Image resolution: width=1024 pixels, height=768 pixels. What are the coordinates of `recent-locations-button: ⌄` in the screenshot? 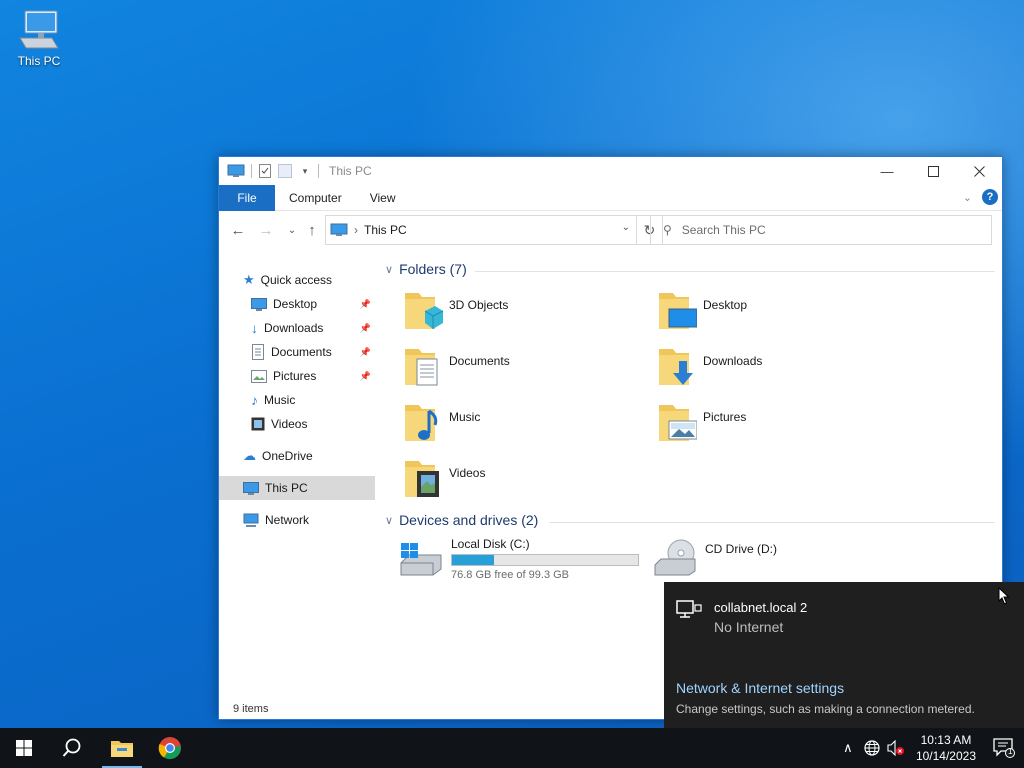 It's located at (292, 230).